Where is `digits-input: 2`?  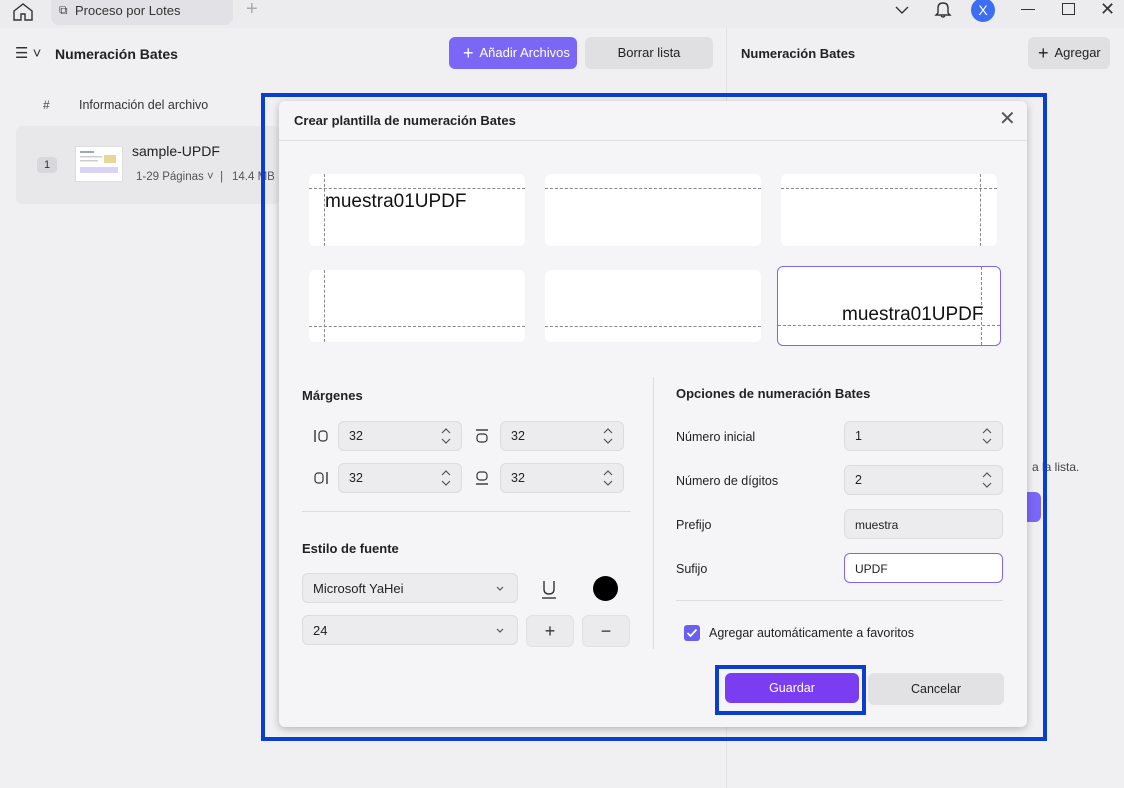
digits-input: 2 is located at coordinates (923, 480).